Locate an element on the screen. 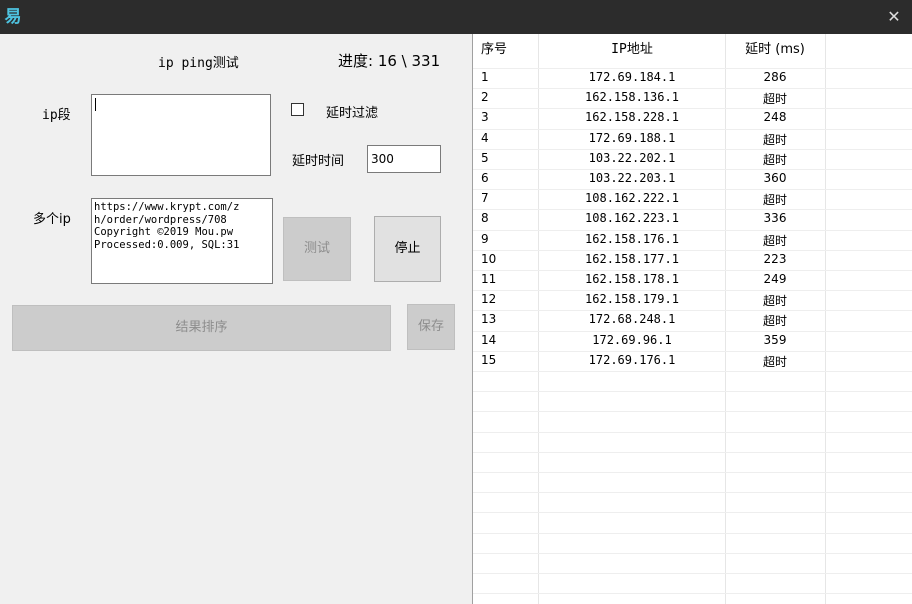 The height and width of the screenshot is (604, 912). cell-index: 9 is located at coordinates (485, 238).